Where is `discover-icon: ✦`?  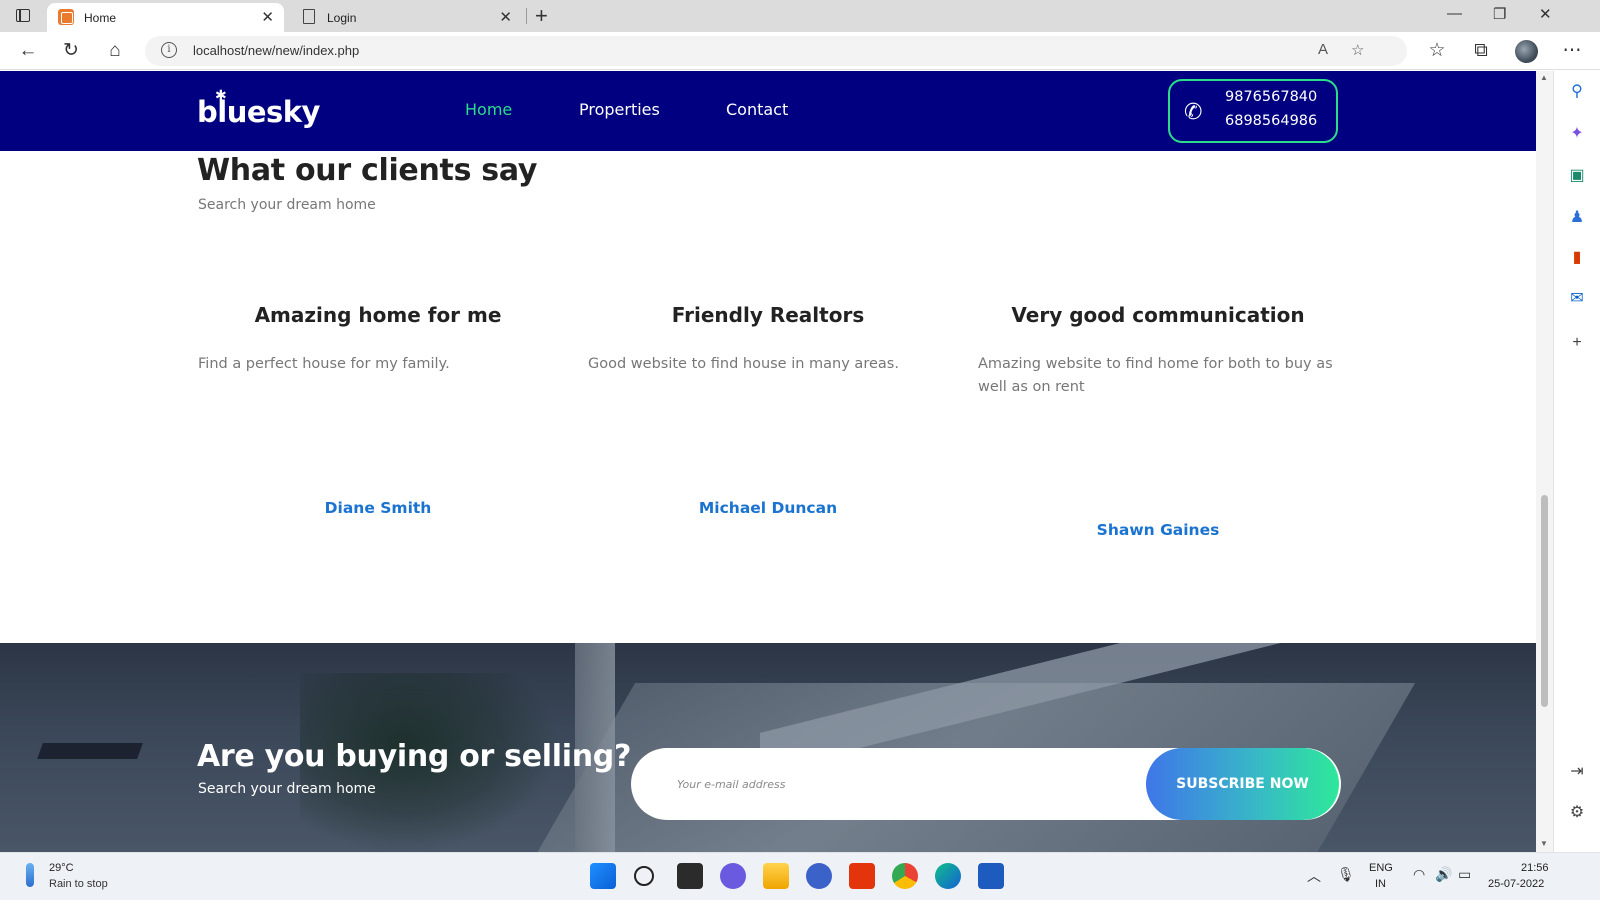
discover-icon: ✦ is located at coordinates (1577, 134).